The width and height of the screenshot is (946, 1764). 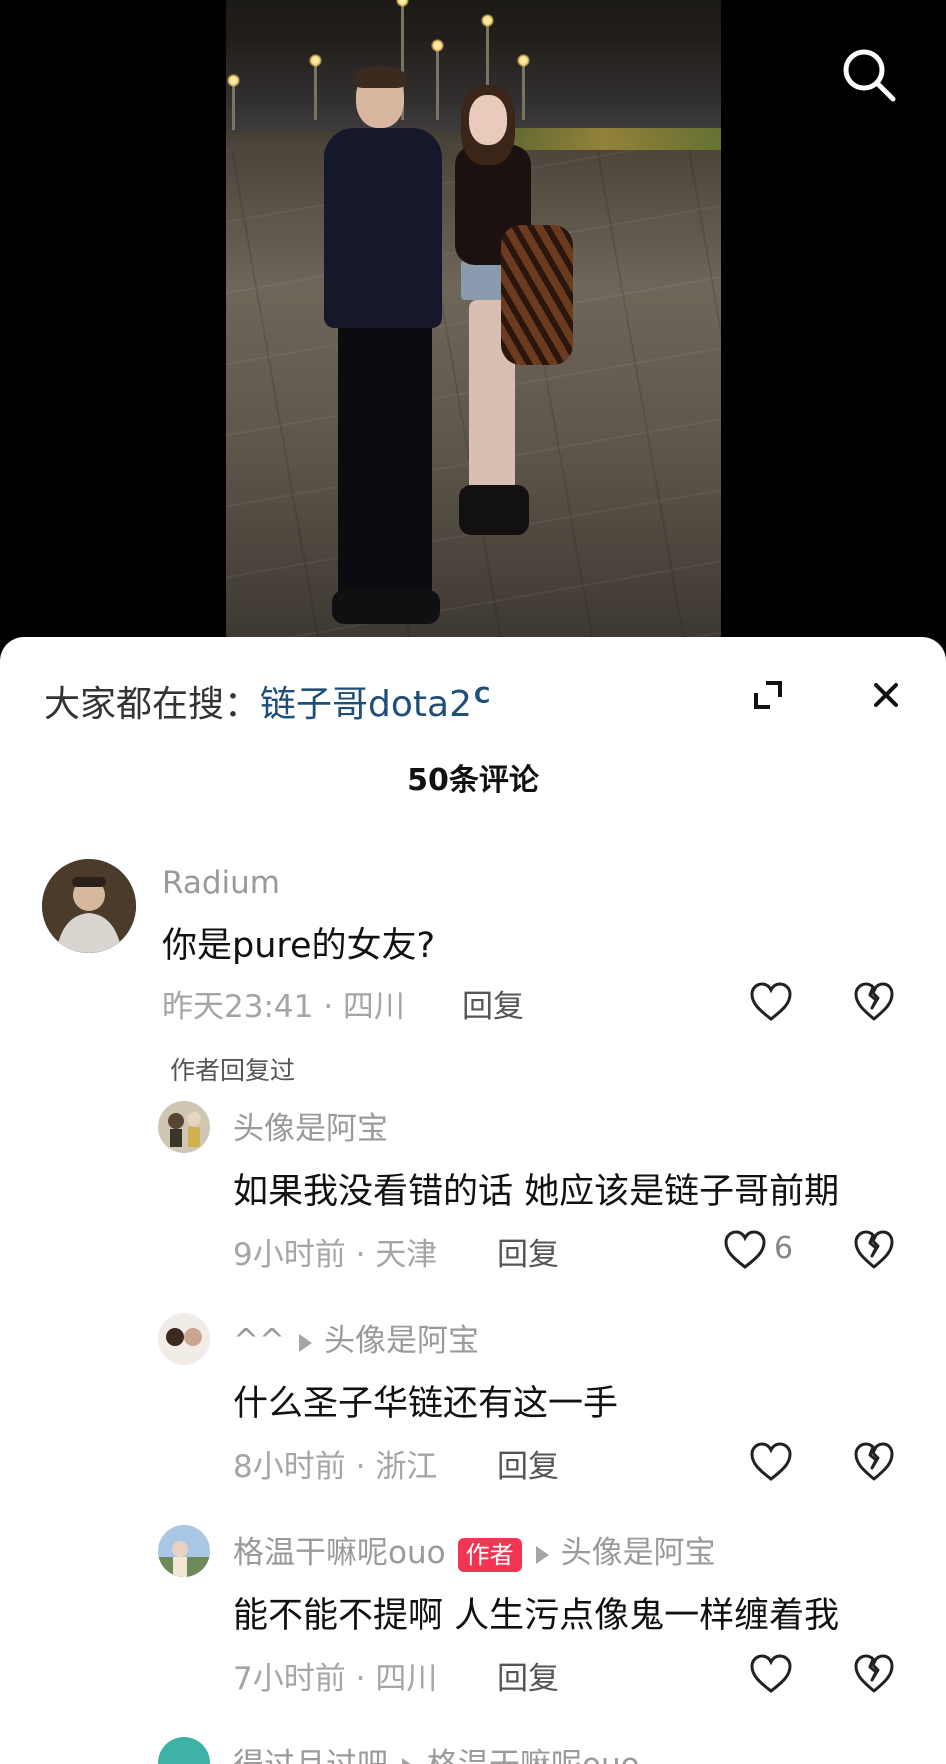 I want to click on suggestion-prefix: 大家都在搜：, so click(x=152, y=704).